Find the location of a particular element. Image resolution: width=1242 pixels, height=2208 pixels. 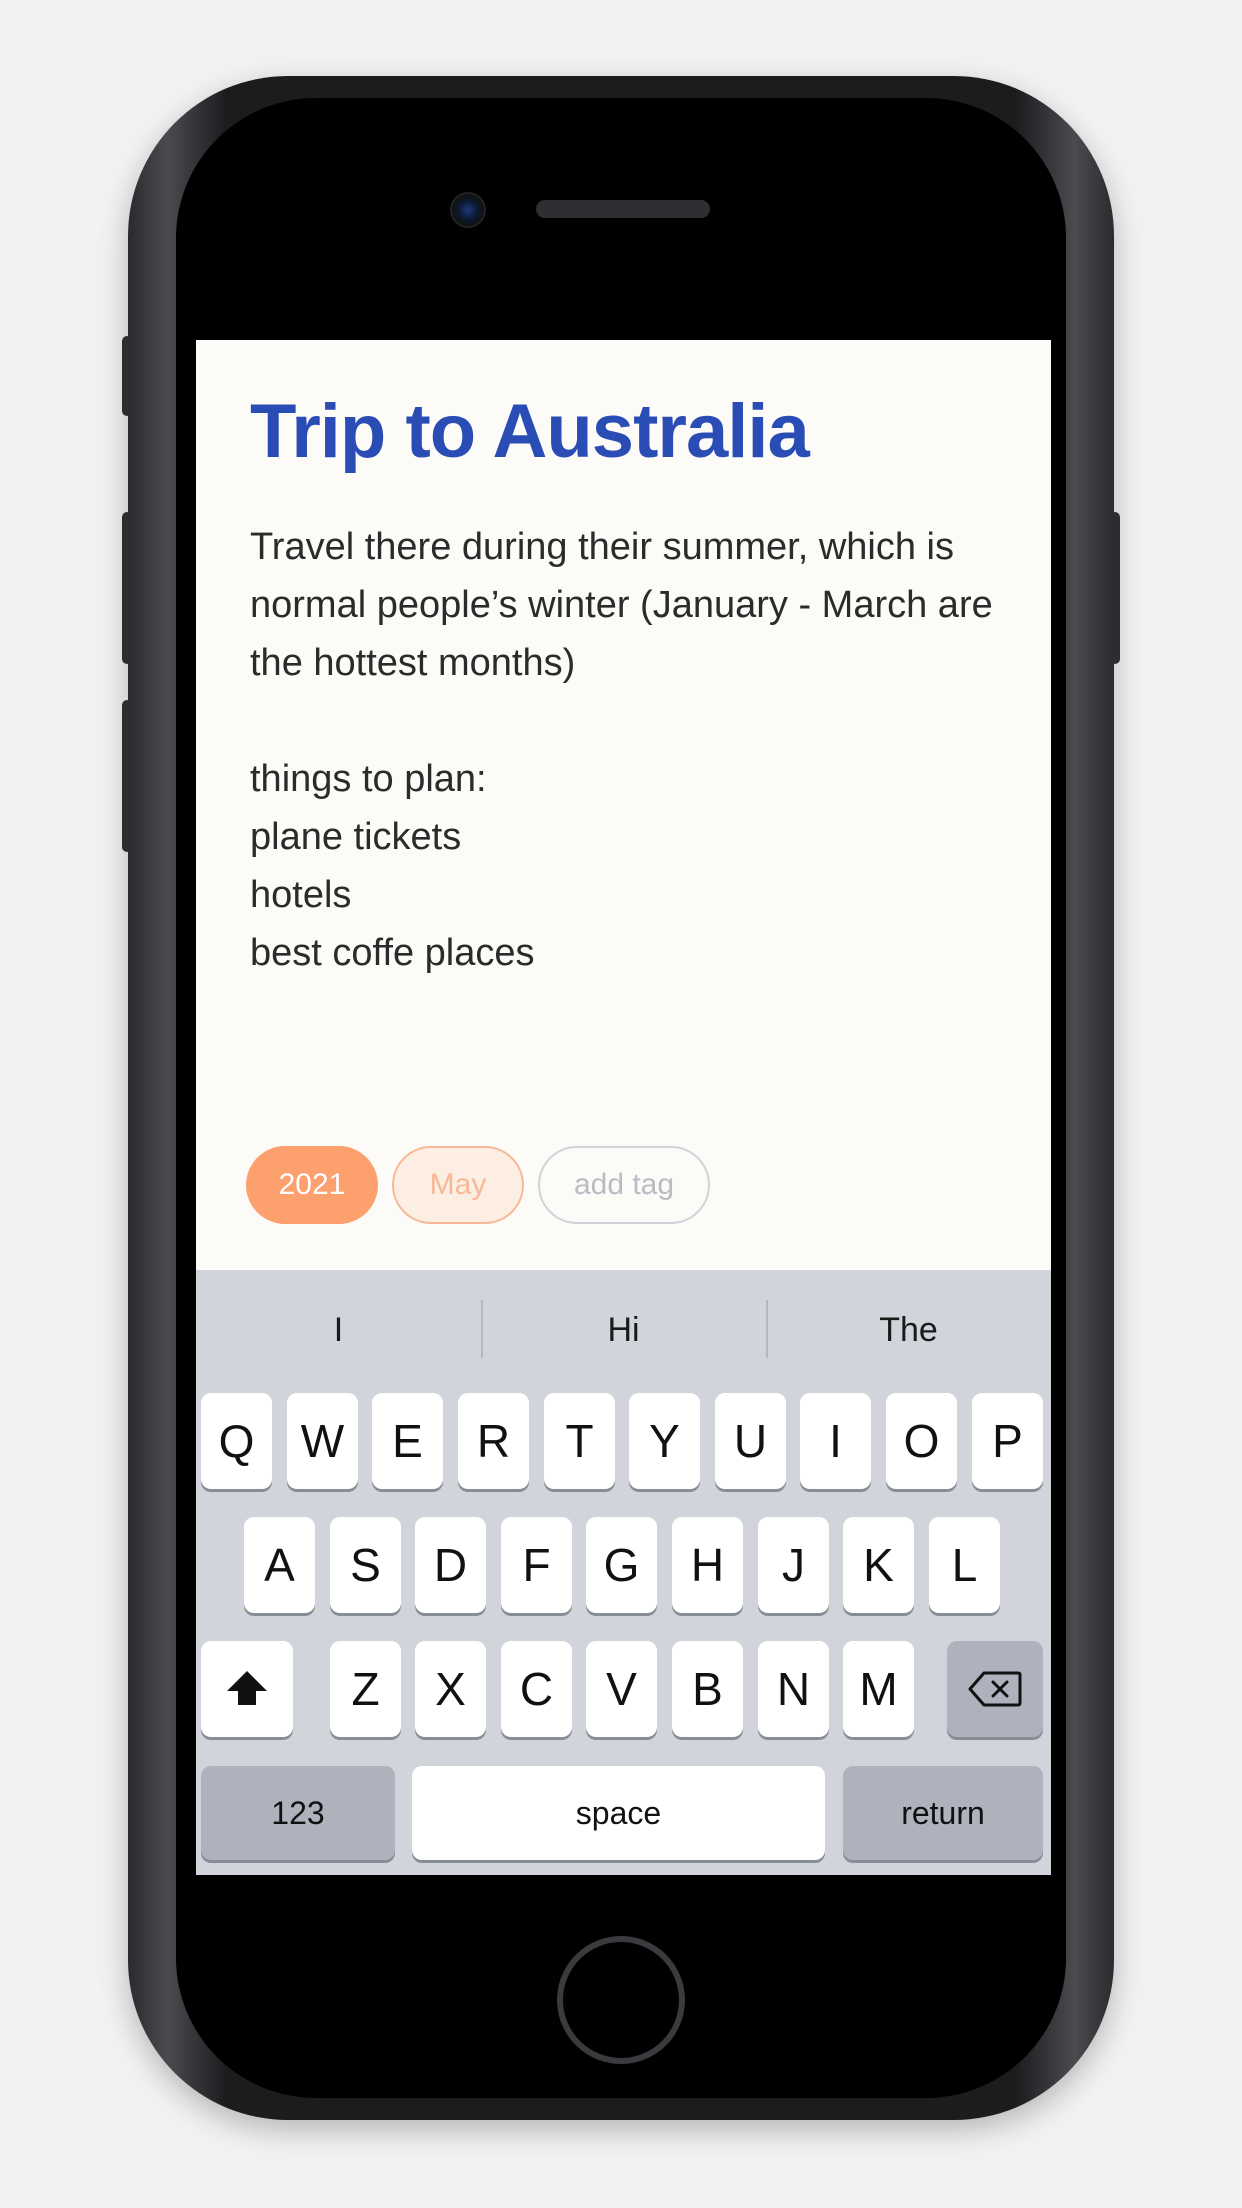

front-camera is located at coordinates (468, 210).